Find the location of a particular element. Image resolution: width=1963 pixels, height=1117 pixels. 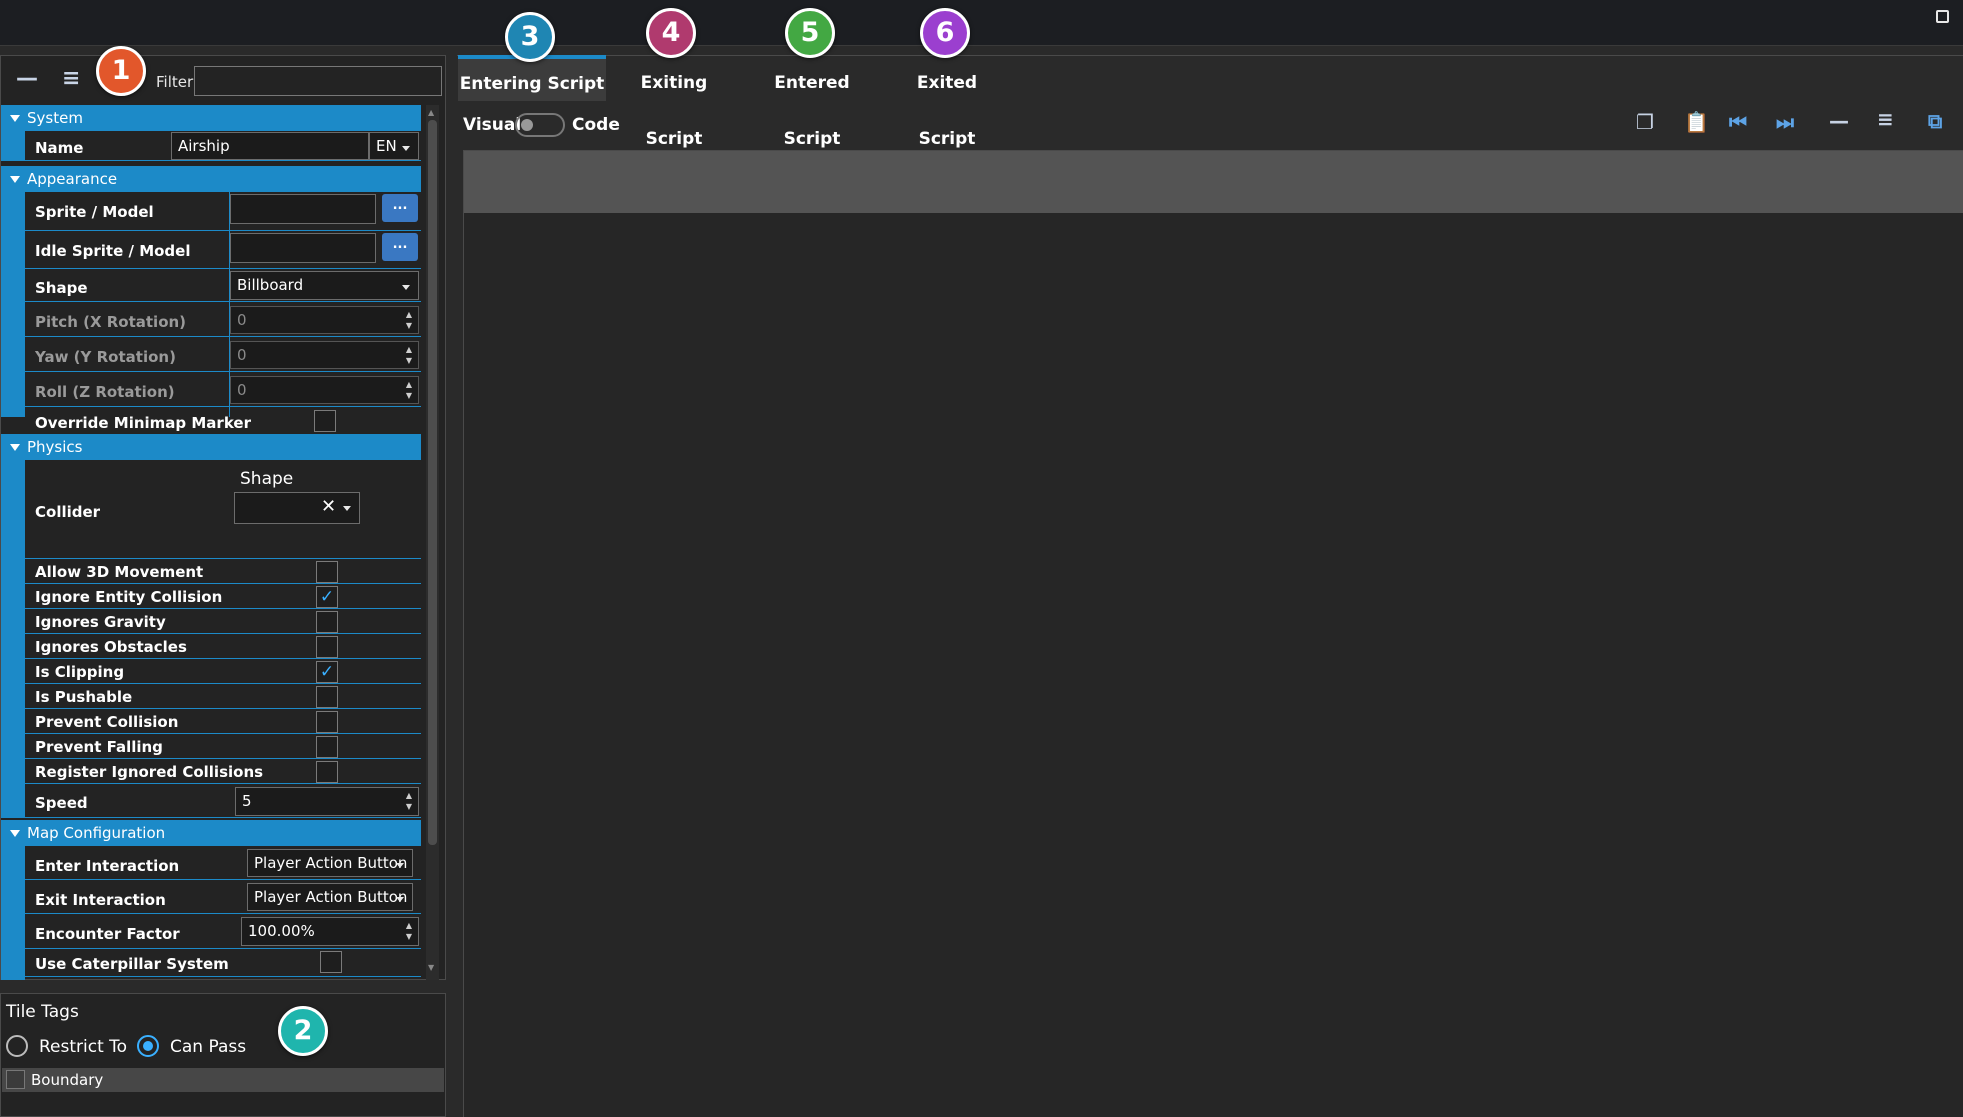

tile-tag-checkbox is located at coordinates (15, 1079).